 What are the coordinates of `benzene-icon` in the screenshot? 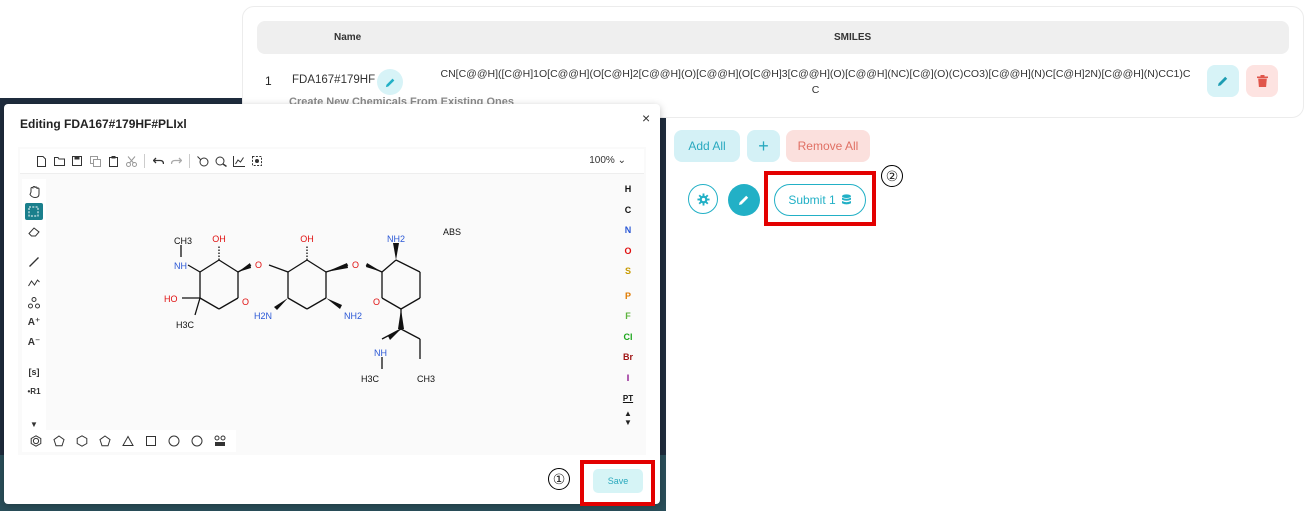 It's located at (35, 441).